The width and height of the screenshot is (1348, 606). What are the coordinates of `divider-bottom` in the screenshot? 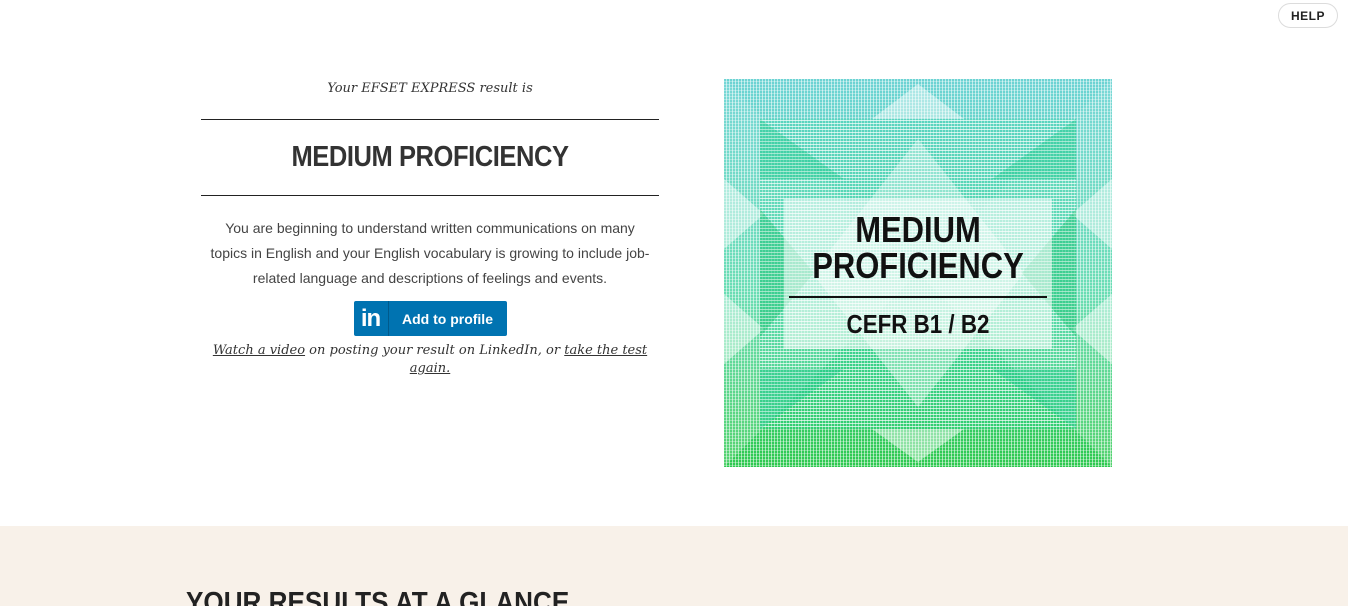 It's located at (430, 195).